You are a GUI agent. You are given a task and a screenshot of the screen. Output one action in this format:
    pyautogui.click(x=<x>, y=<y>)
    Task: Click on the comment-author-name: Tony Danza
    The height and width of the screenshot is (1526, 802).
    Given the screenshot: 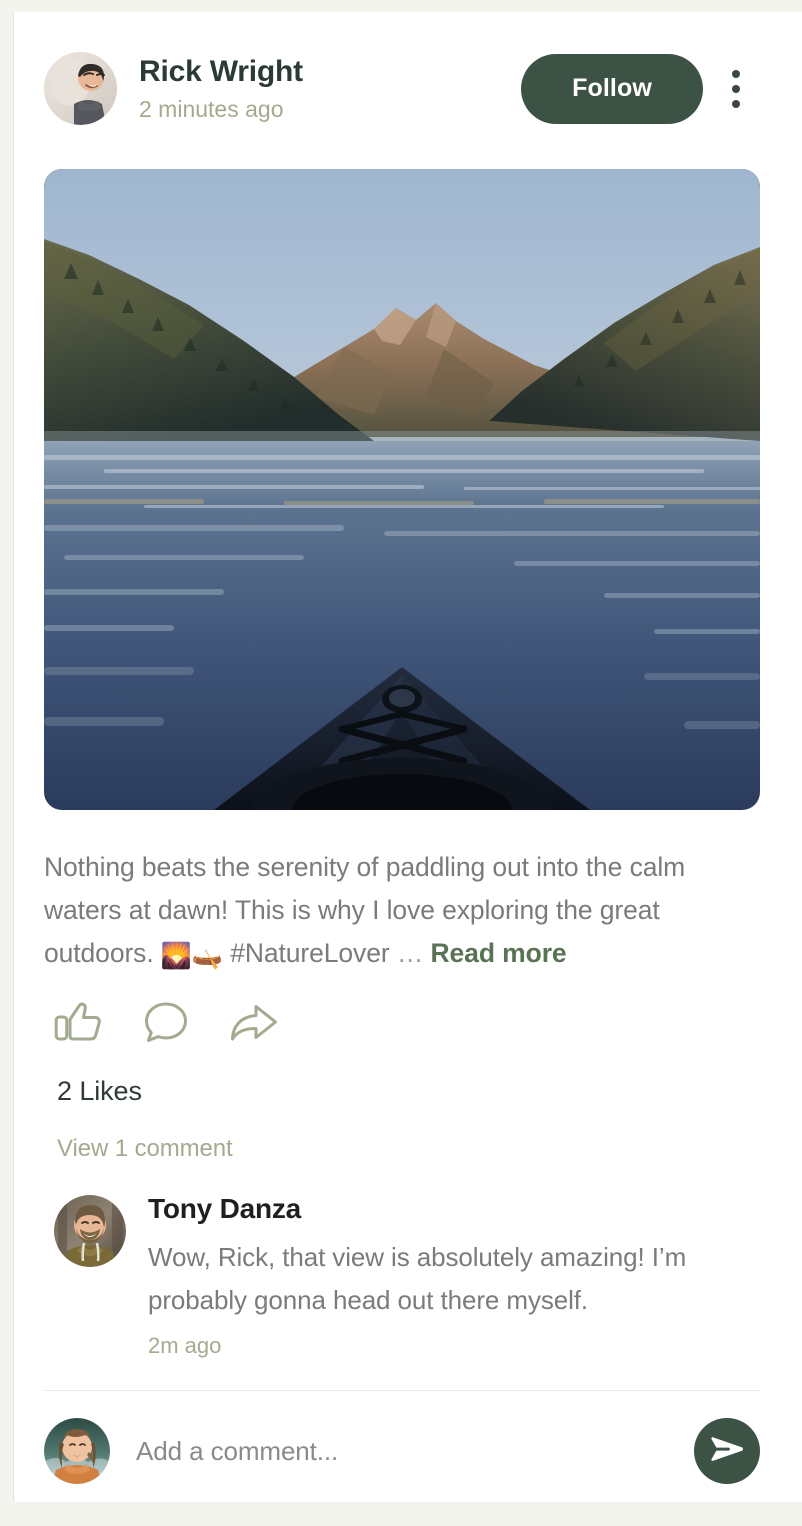 What is the action you would take?
    pyautogui.click(x=225, y=1208)
    